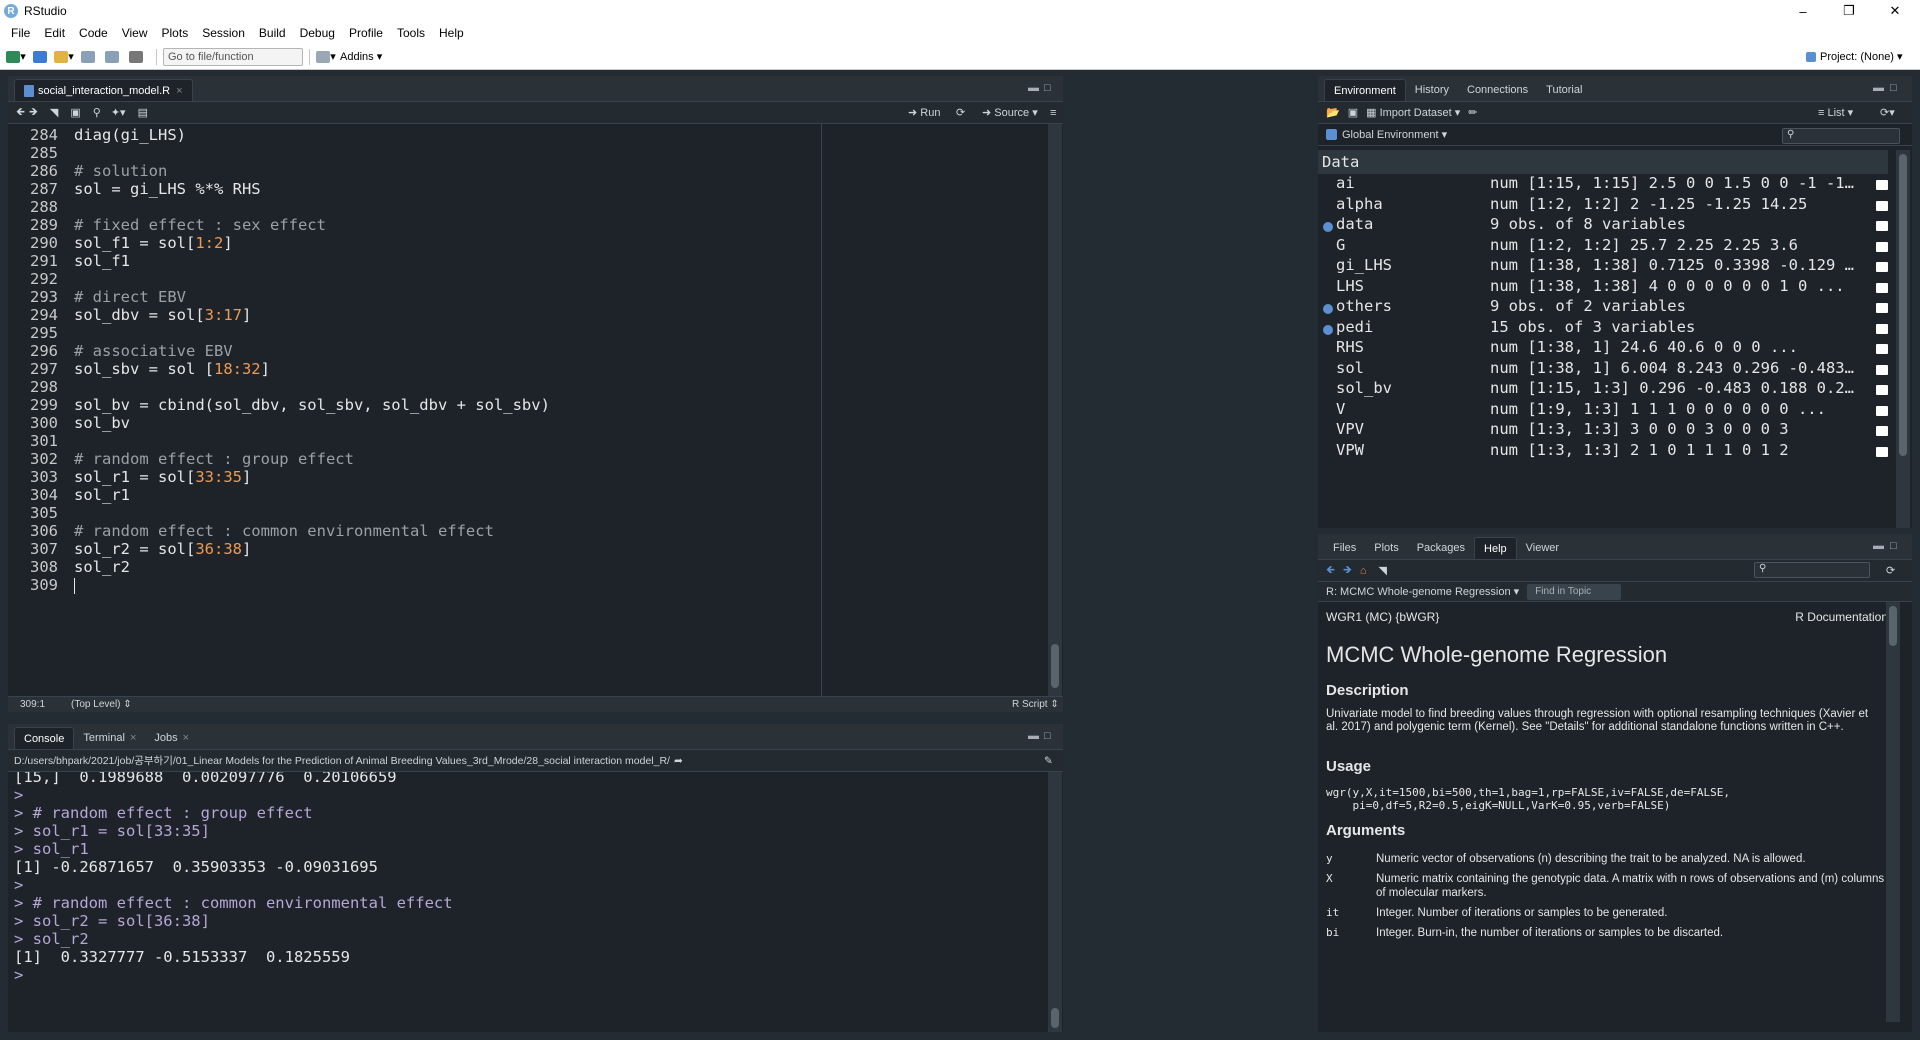 The image size is (1920, 1040). I want to click on print-icon, so click(136, 57).